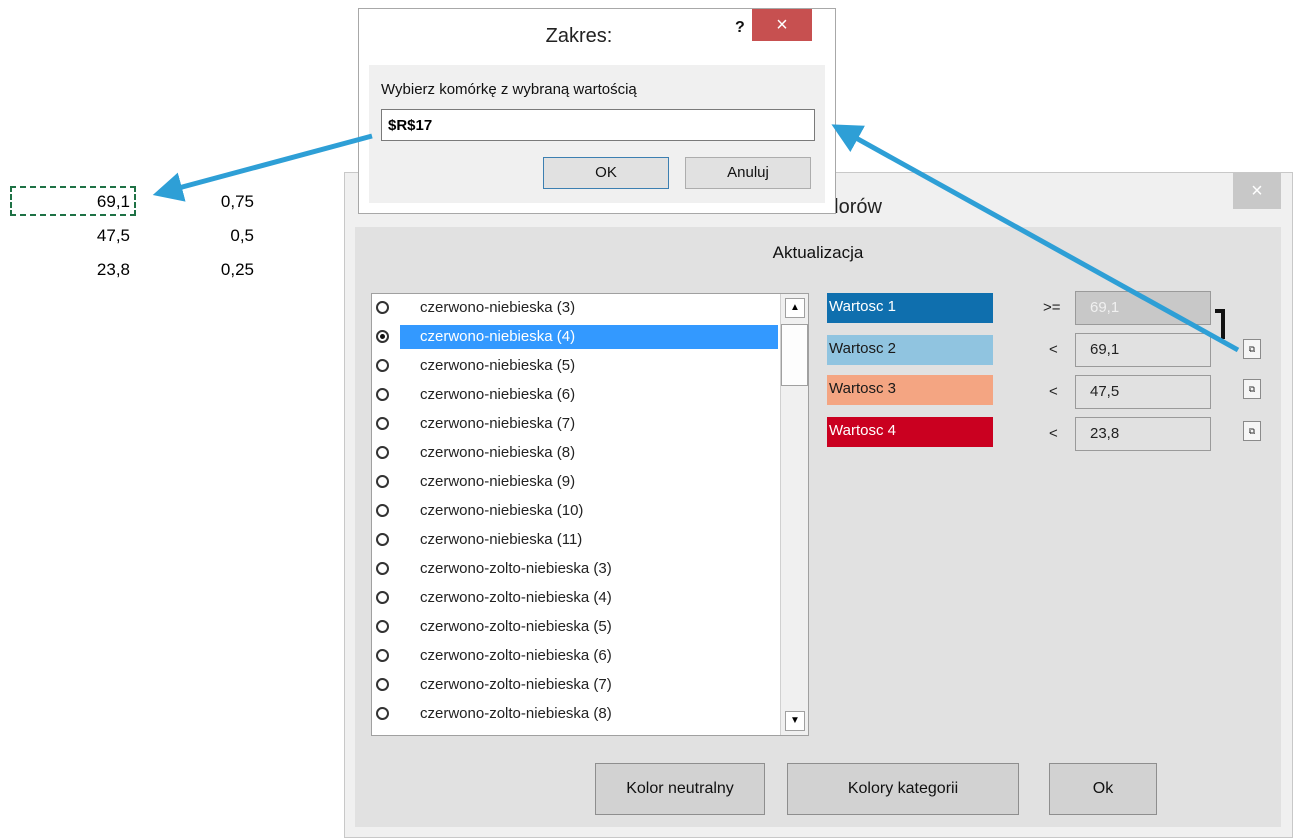 This screenshot has height=838, width=1293. I want to click on value4-field: 23,8, so click(1143, 434).